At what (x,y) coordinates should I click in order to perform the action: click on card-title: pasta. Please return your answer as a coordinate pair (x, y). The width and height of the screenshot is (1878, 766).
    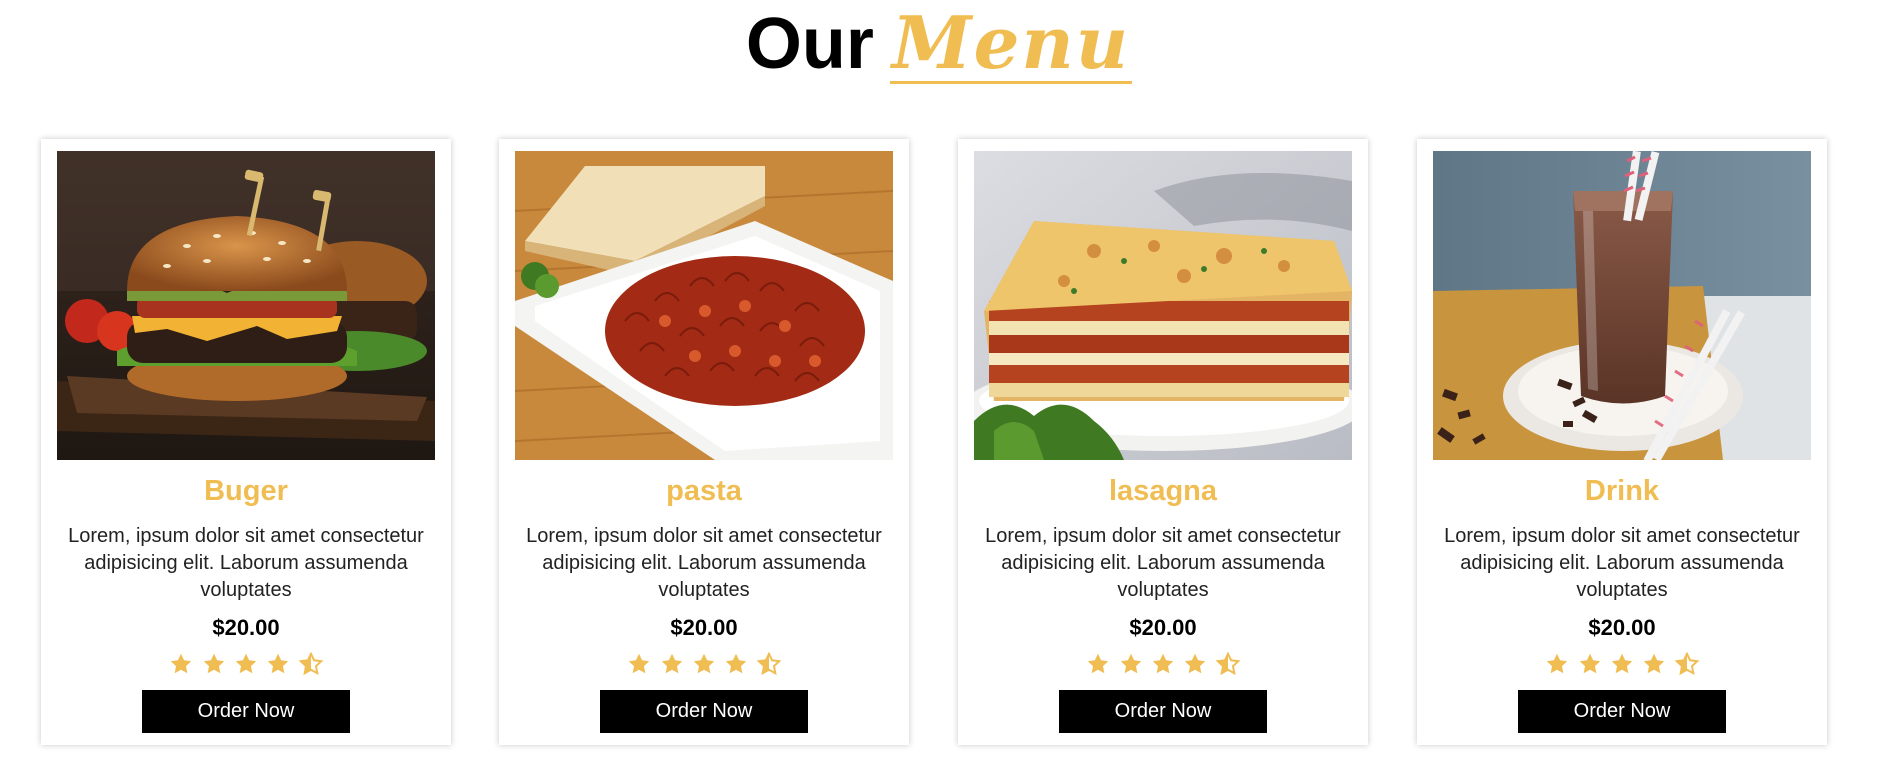
    Looking at the image, I should click on (704, 491).